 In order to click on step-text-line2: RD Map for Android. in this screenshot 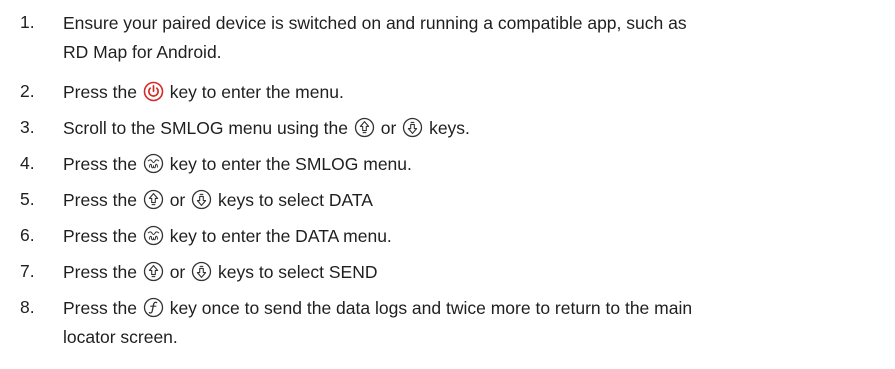, I will do `click(142, 52)`.